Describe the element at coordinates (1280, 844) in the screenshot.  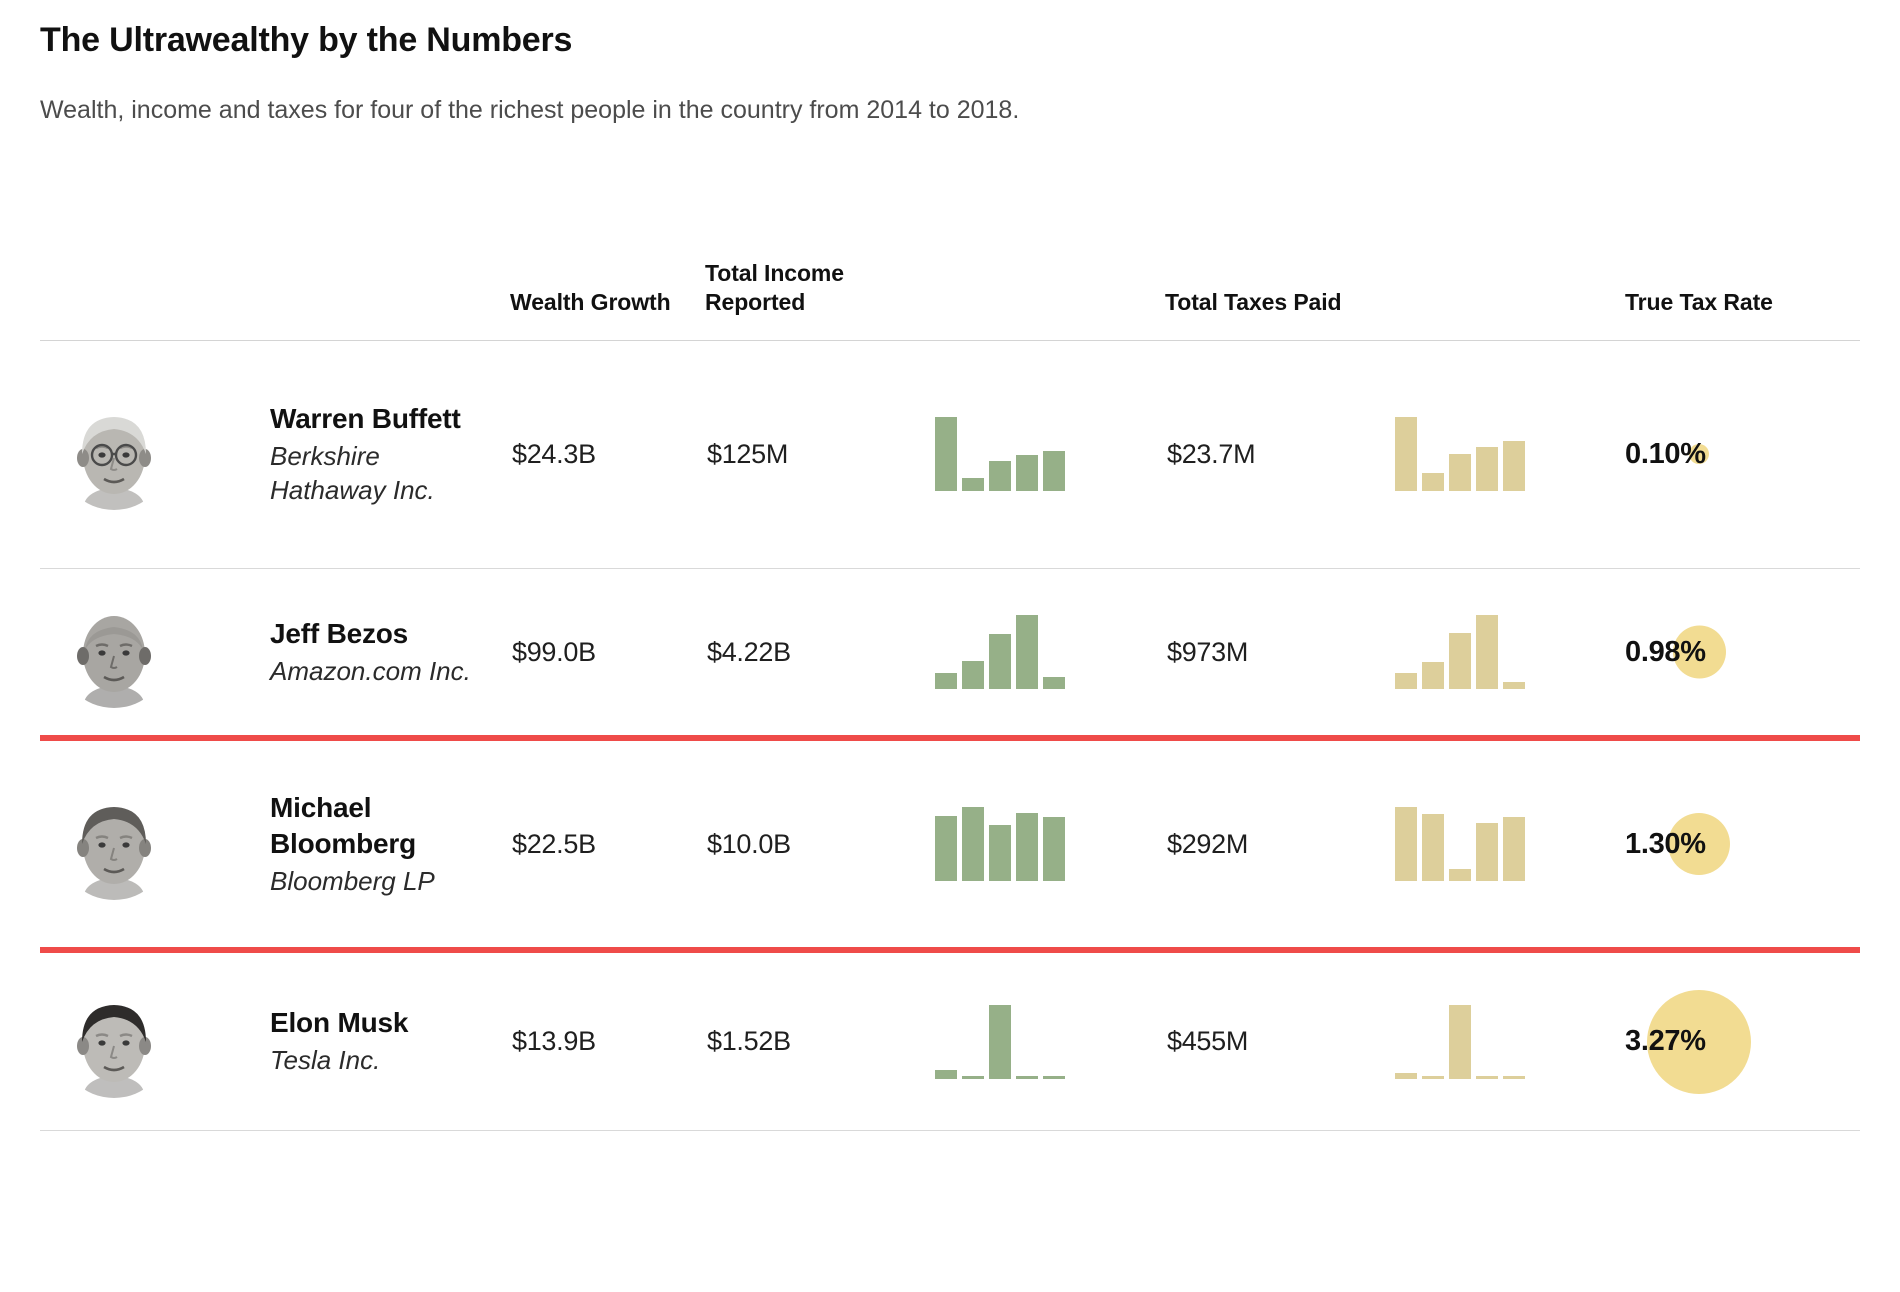
I see `row-total-taxes-cell: $292M` at that location.